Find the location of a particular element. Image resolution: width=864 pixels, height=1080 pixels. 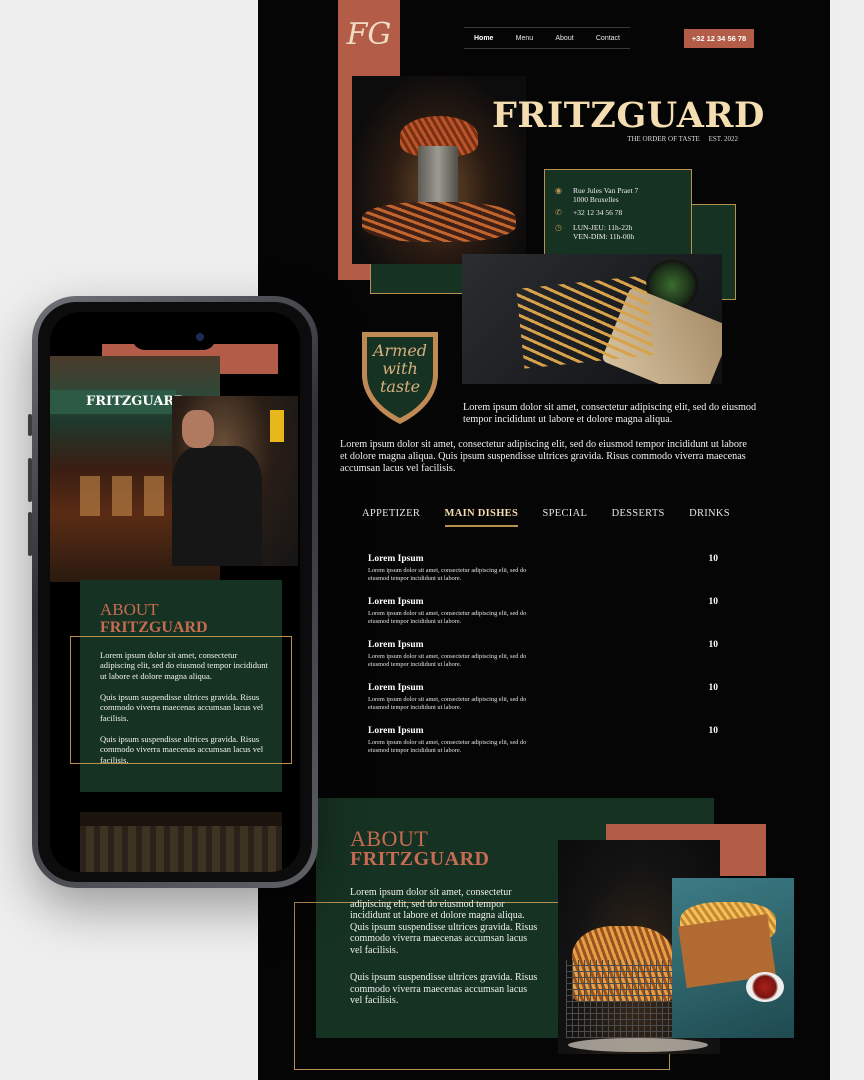

hours-row: ◷ LUN-JEU: 11h-22h VEN-DIM: 11h-00h is located at coordinates (594, 232).